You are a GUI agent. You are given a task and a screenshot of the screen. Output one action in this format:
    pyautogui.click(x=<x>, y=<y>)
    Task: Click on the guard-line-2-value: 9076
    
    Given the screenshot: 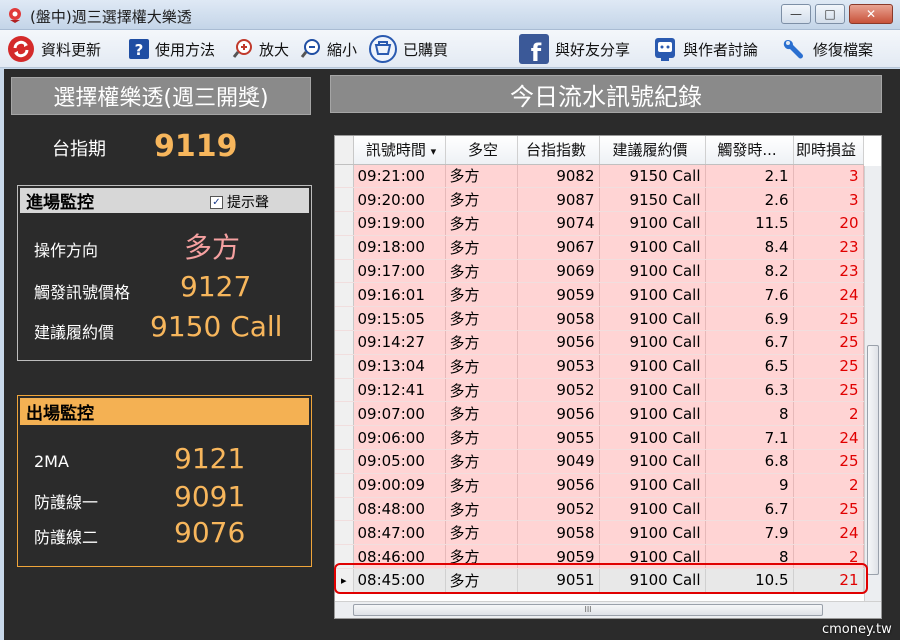 What is the action you would take?
    pyautogui.click(x=210, y=532)
    